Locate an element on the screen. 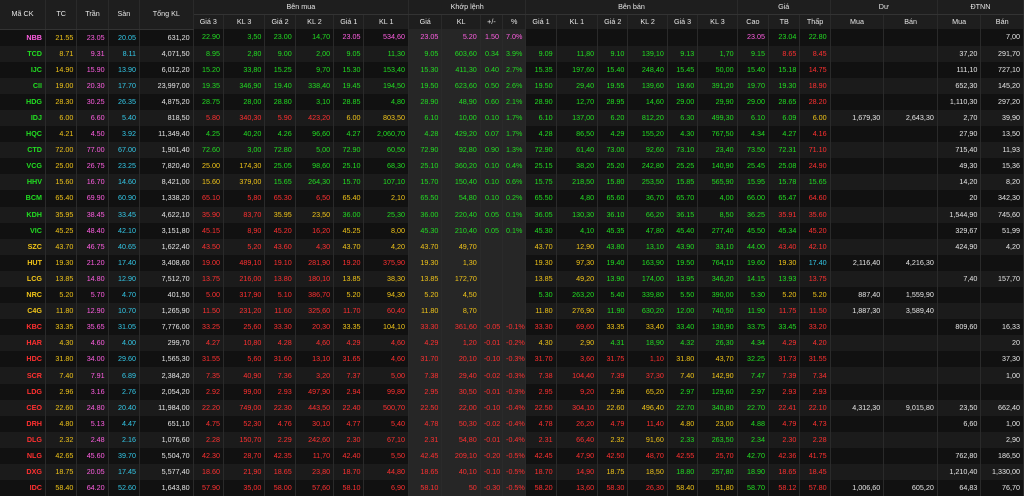 The image size is (1024, 496). col-buy-vol-2: KL 2 is located at coordinates (315, 21).